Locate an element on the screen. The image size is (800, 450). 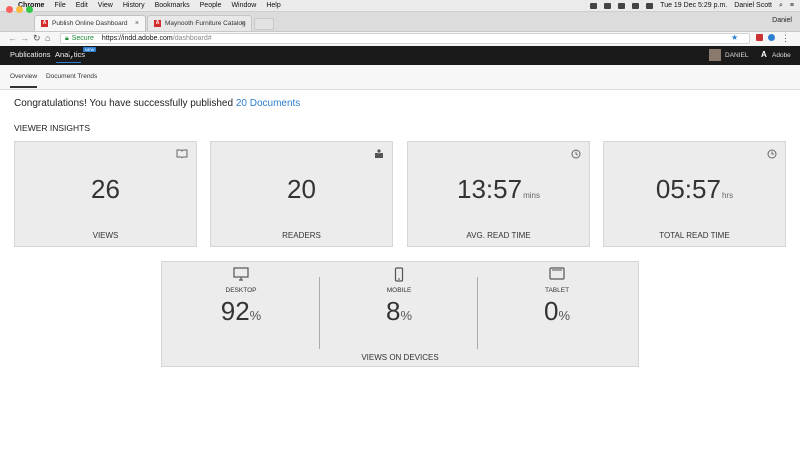
mobile-value: 8% is located at coordinates (399, 311).